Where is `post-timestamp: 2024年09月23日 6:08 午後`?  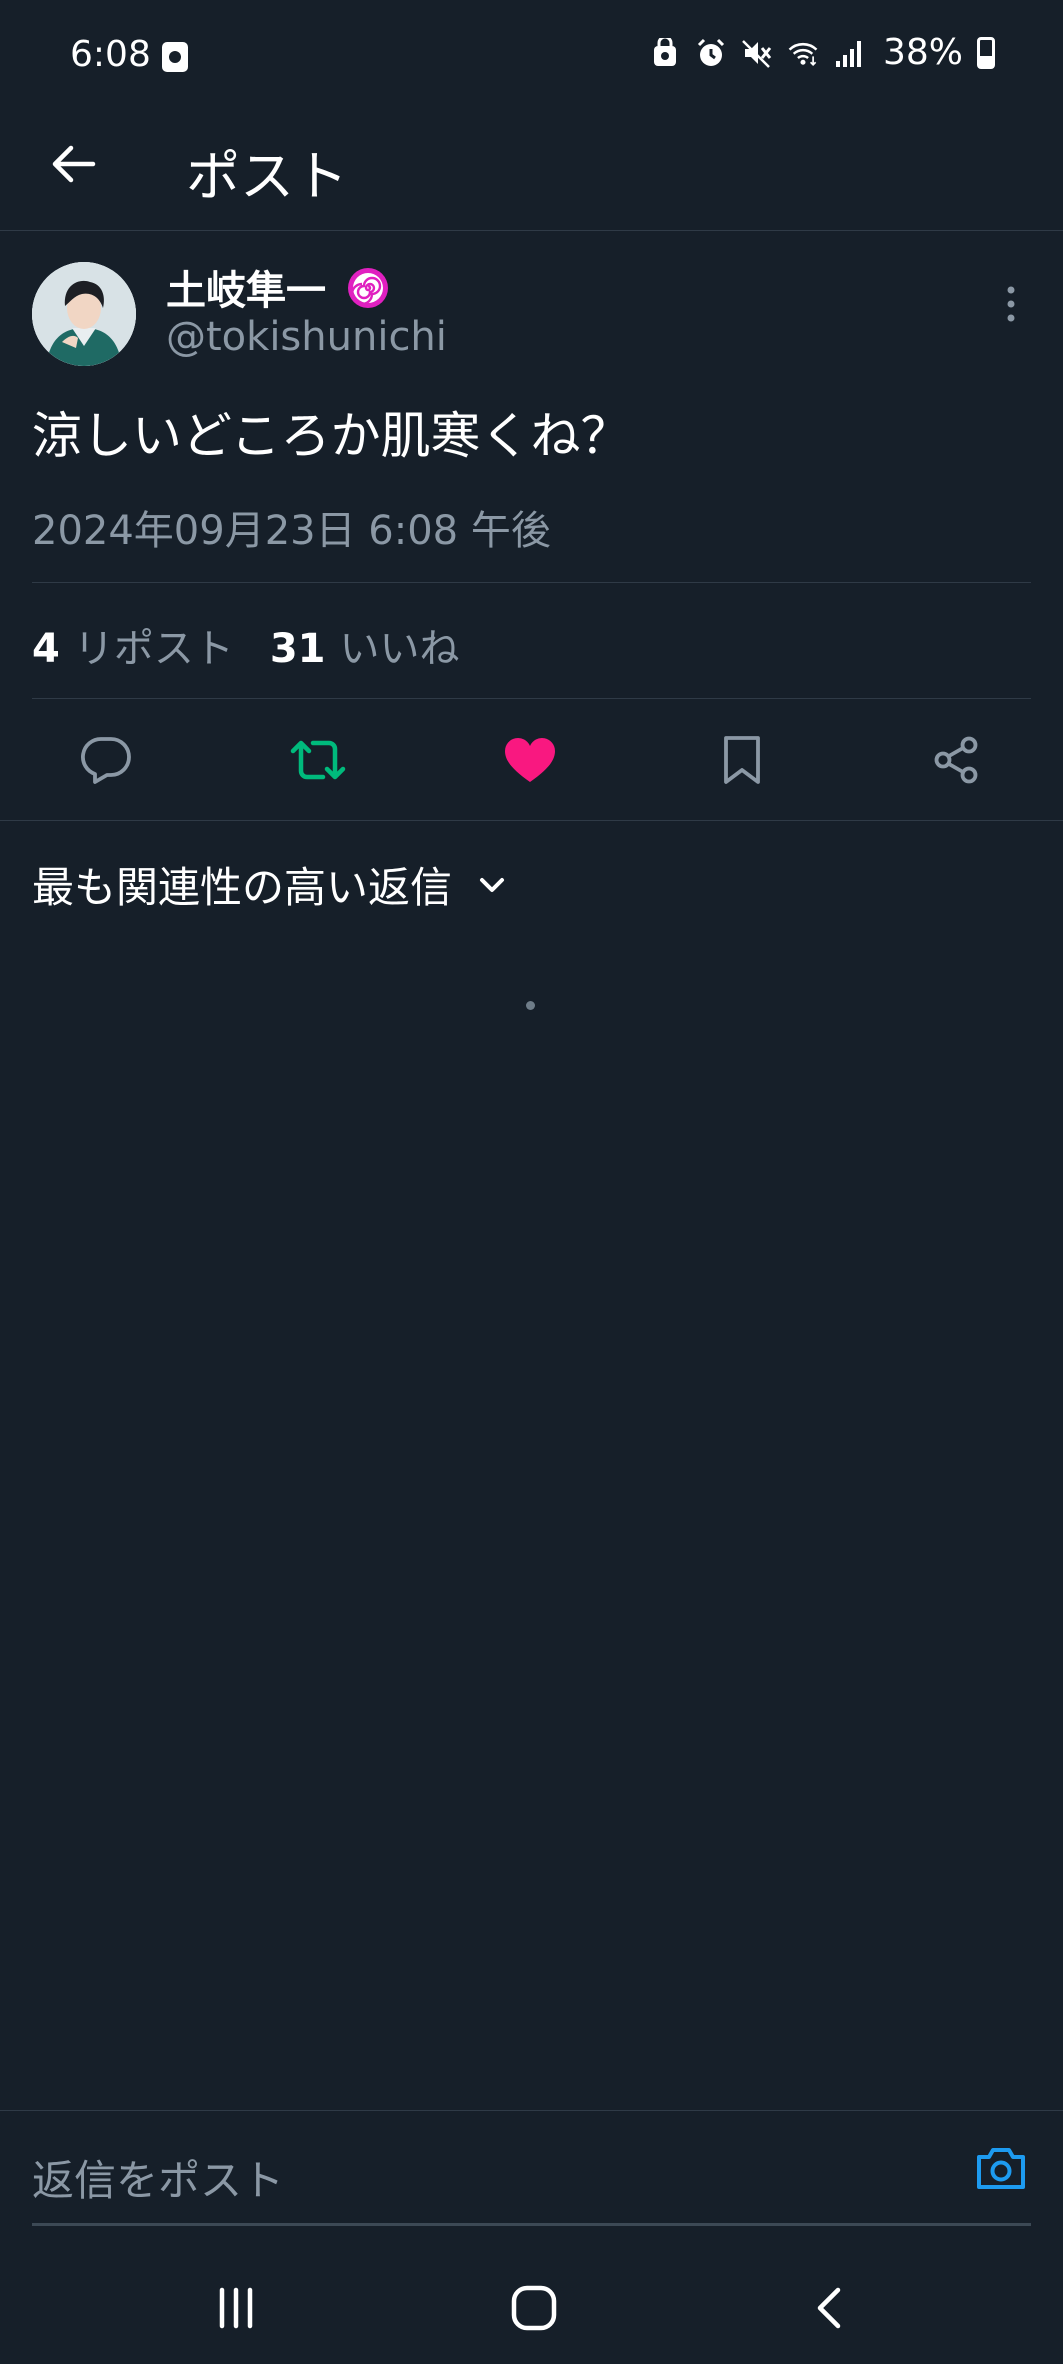 post-timestamp: 2024年09月23日 6:08 午後 is located at coordinates (291, 527).